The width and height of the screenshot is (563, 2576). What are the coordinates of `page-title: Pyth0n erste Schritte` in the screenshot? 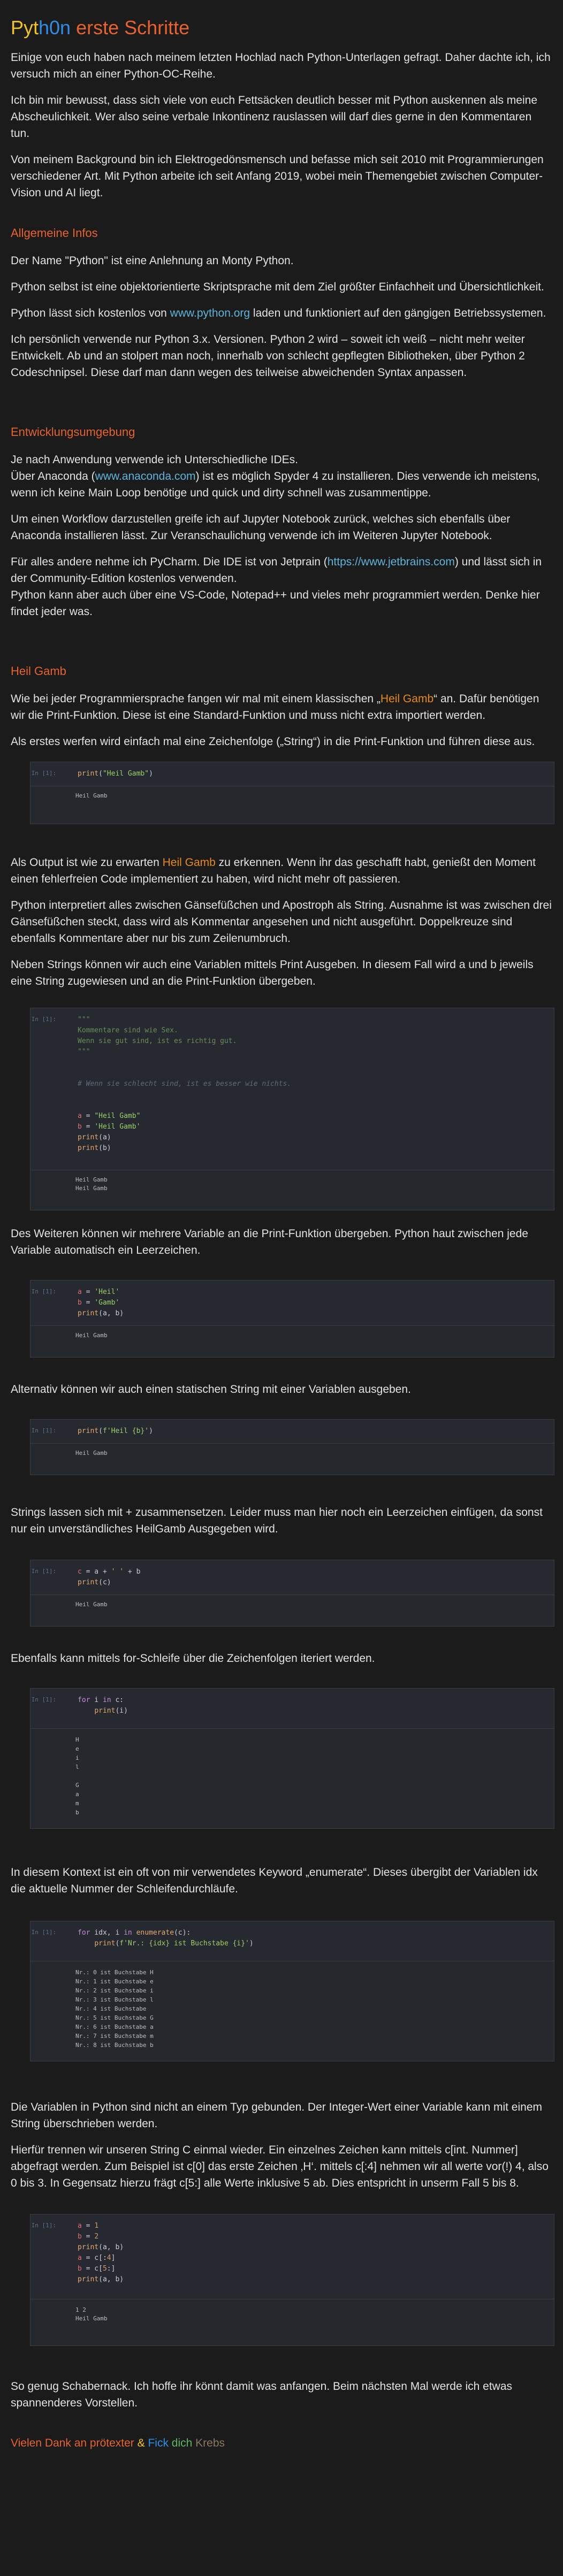 It's located at (100, 28).